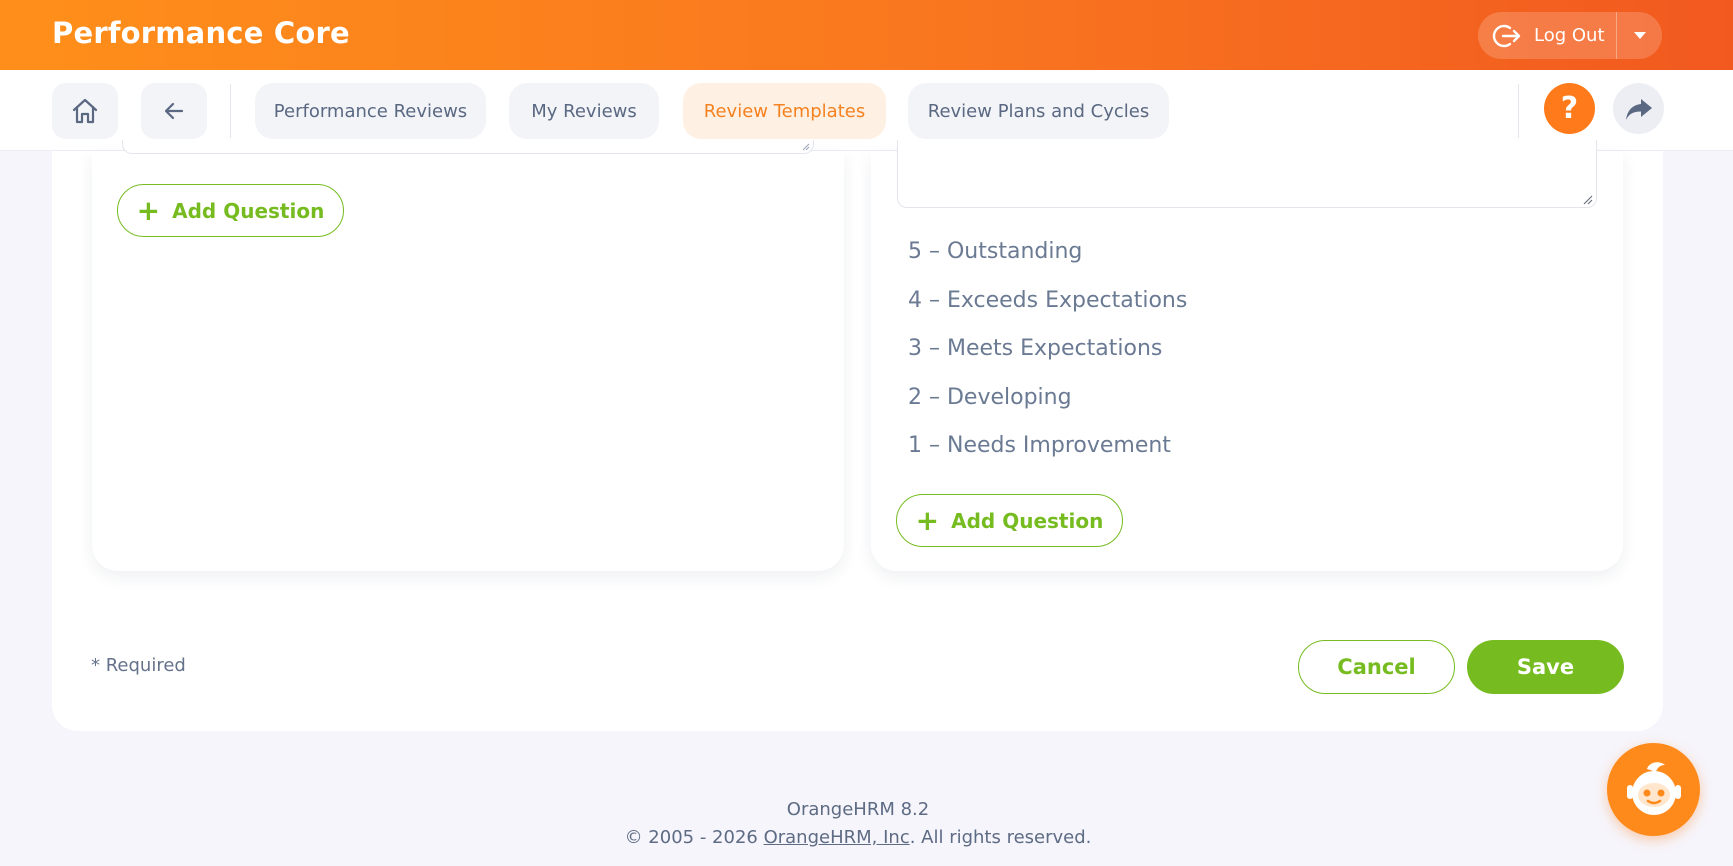 This screenshot has height=866, width=1733. What do you see at coordinates (1000, 837) in the screenshot?
I see `copyright-suffix: . All rights reserved.` at bounding box center [1000, 837].